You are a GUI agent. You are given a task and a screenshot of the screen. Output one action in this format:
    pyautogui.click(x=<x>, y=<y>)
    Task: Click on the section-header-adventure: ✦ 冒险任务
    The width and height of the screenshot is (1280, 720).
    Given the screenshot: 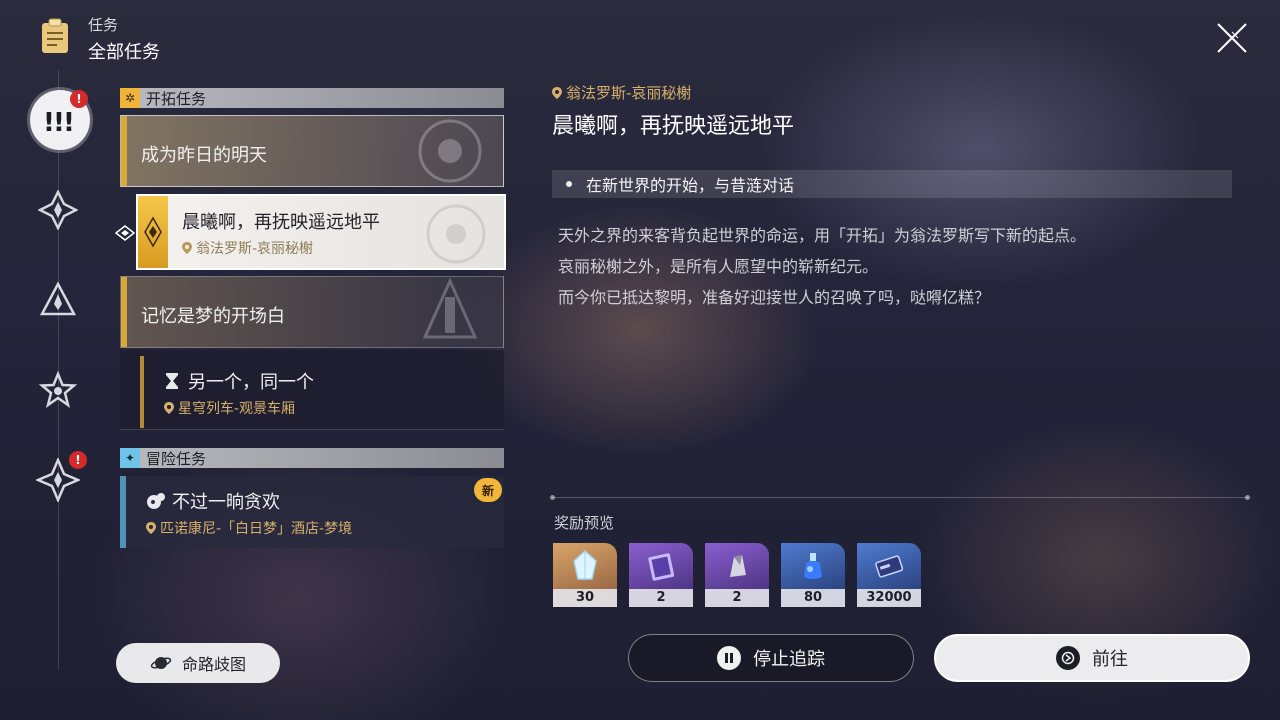 What is the action you would take?
    pyautogui.click(x=312, y=458)
    